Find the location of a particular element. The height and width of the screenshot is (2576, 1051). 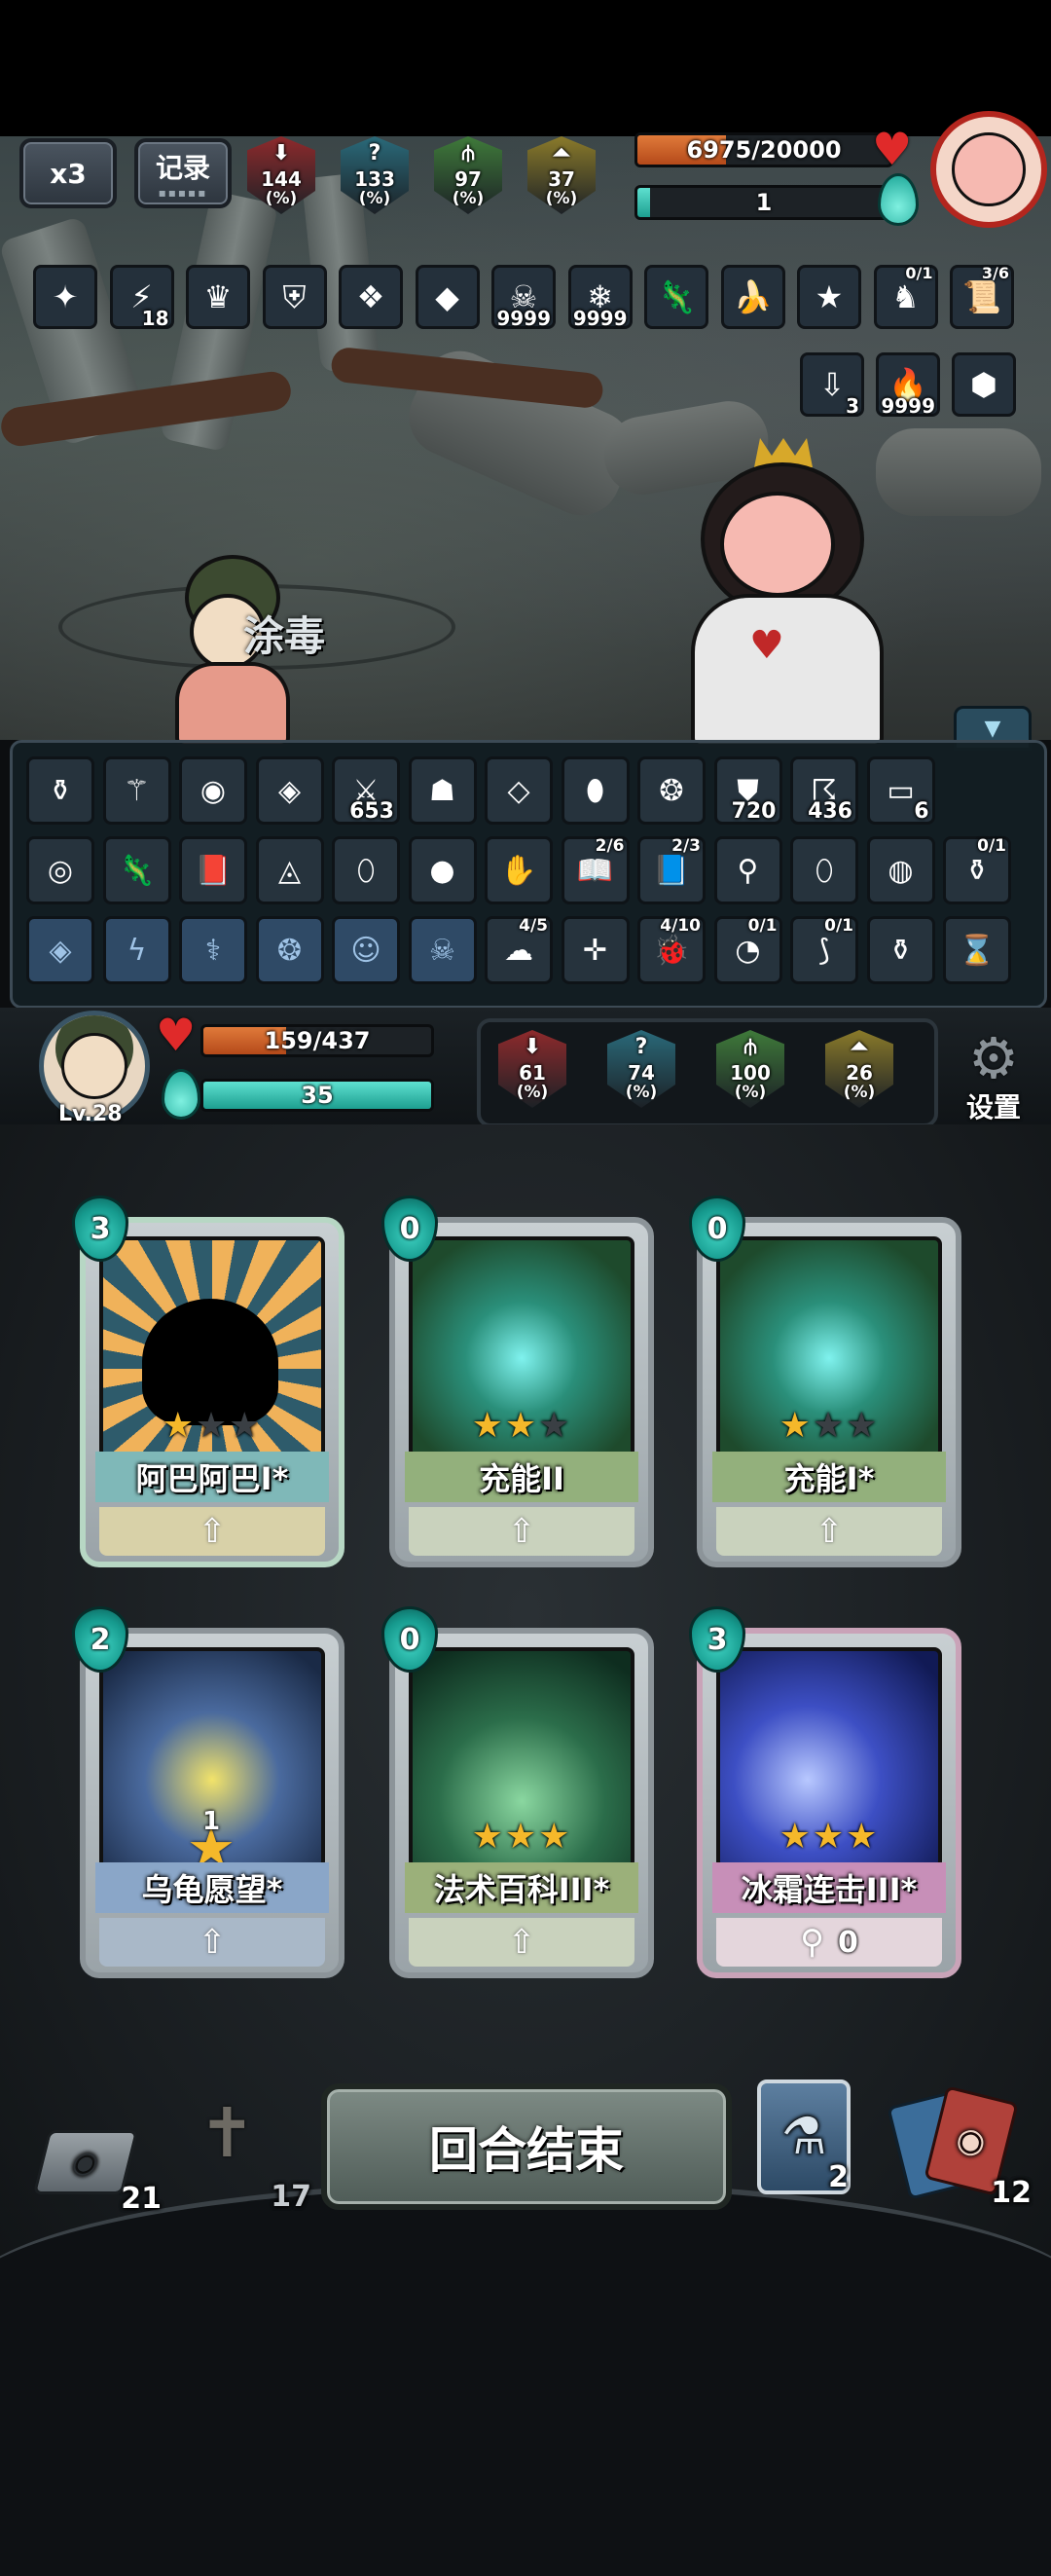

weather-icon: ☁ 4/5 is located at coordinates (519, 950).